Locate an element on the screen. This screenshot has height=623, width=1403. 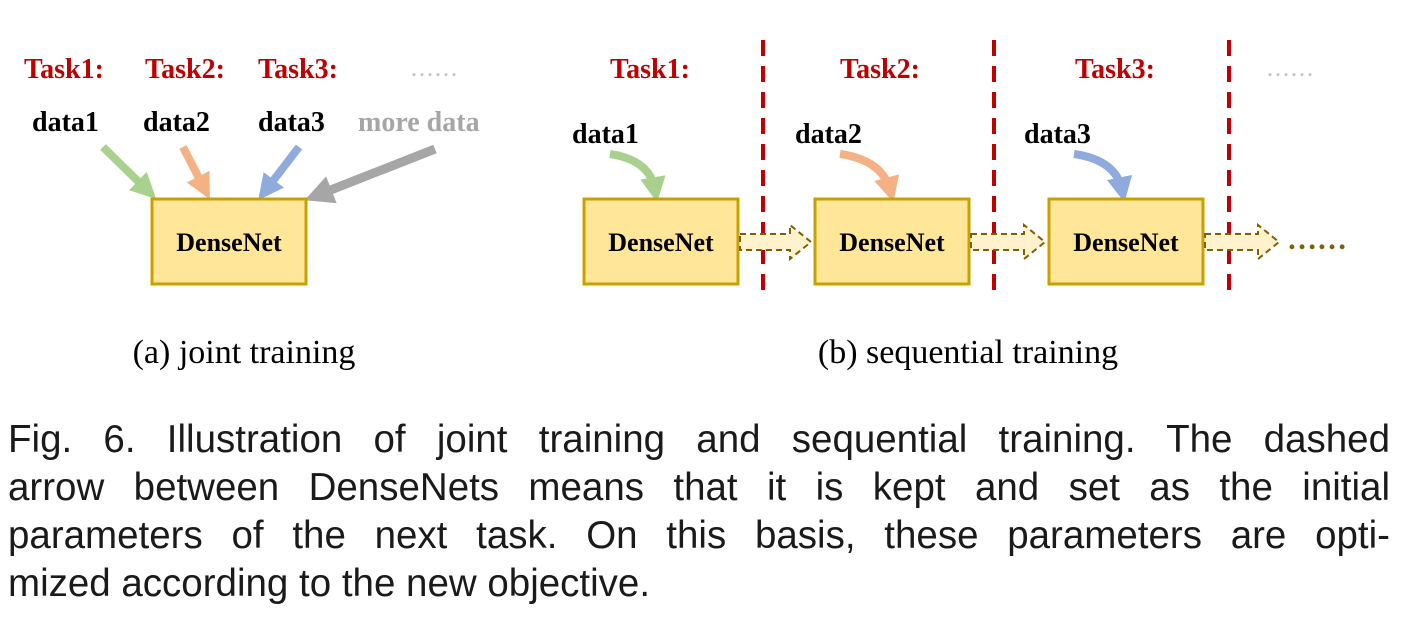
panel-a-data2-label: data2 is located at coordinates (176, 122).